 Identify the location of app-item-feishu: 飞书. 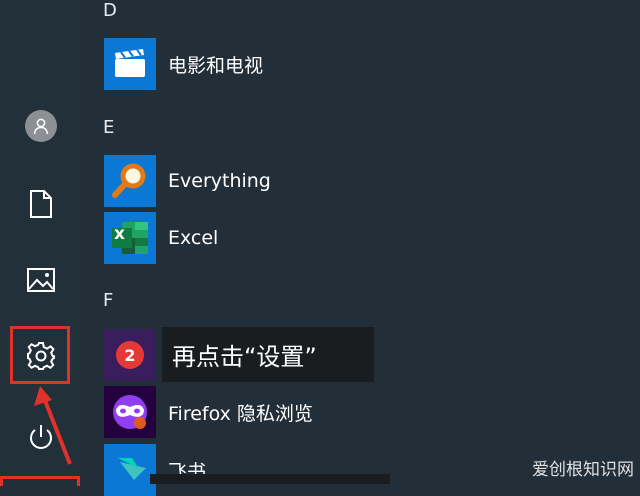
(155, 470).